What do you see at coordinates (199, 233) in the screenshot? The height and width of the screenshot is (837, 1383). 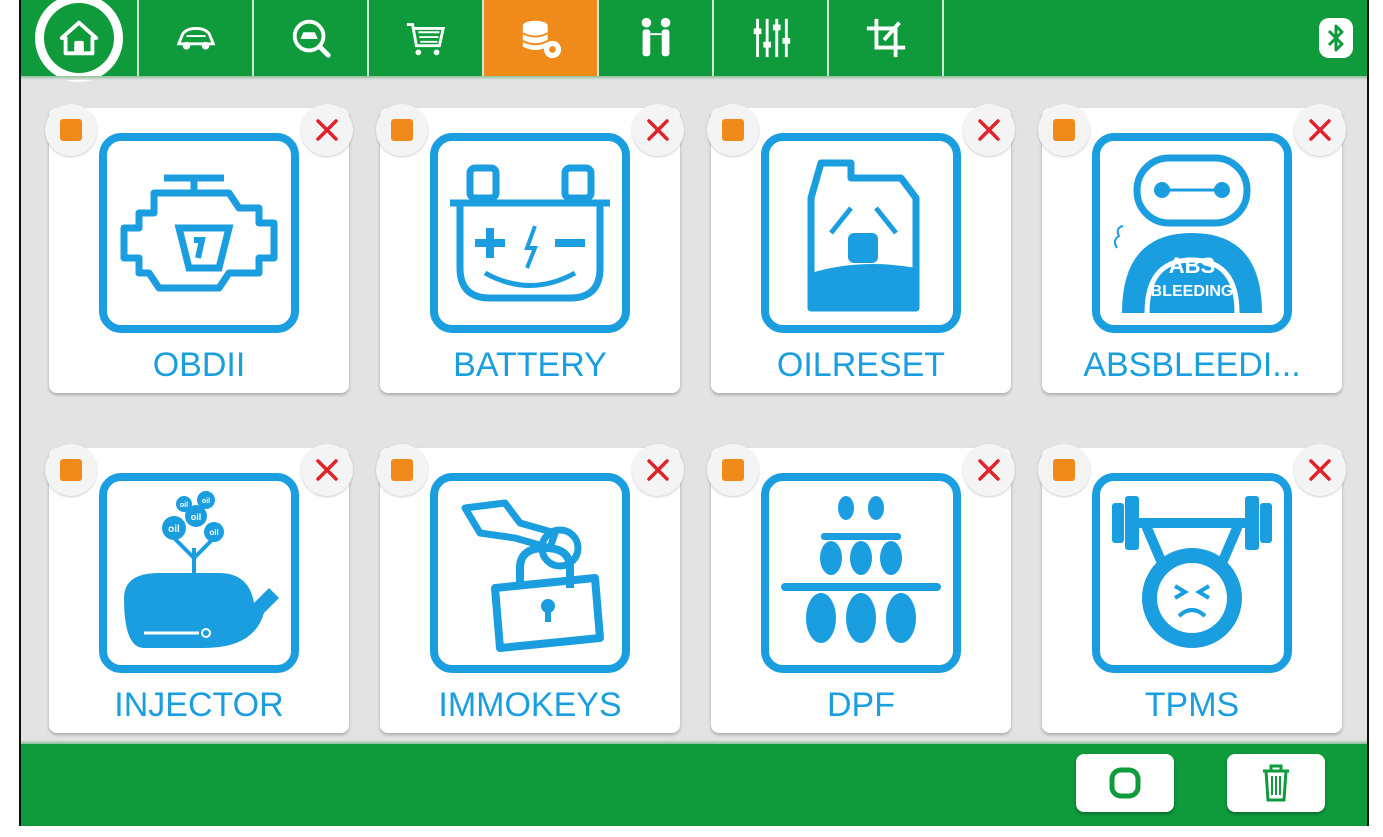 I see `engine-icon` at bounding box center [199, 233].